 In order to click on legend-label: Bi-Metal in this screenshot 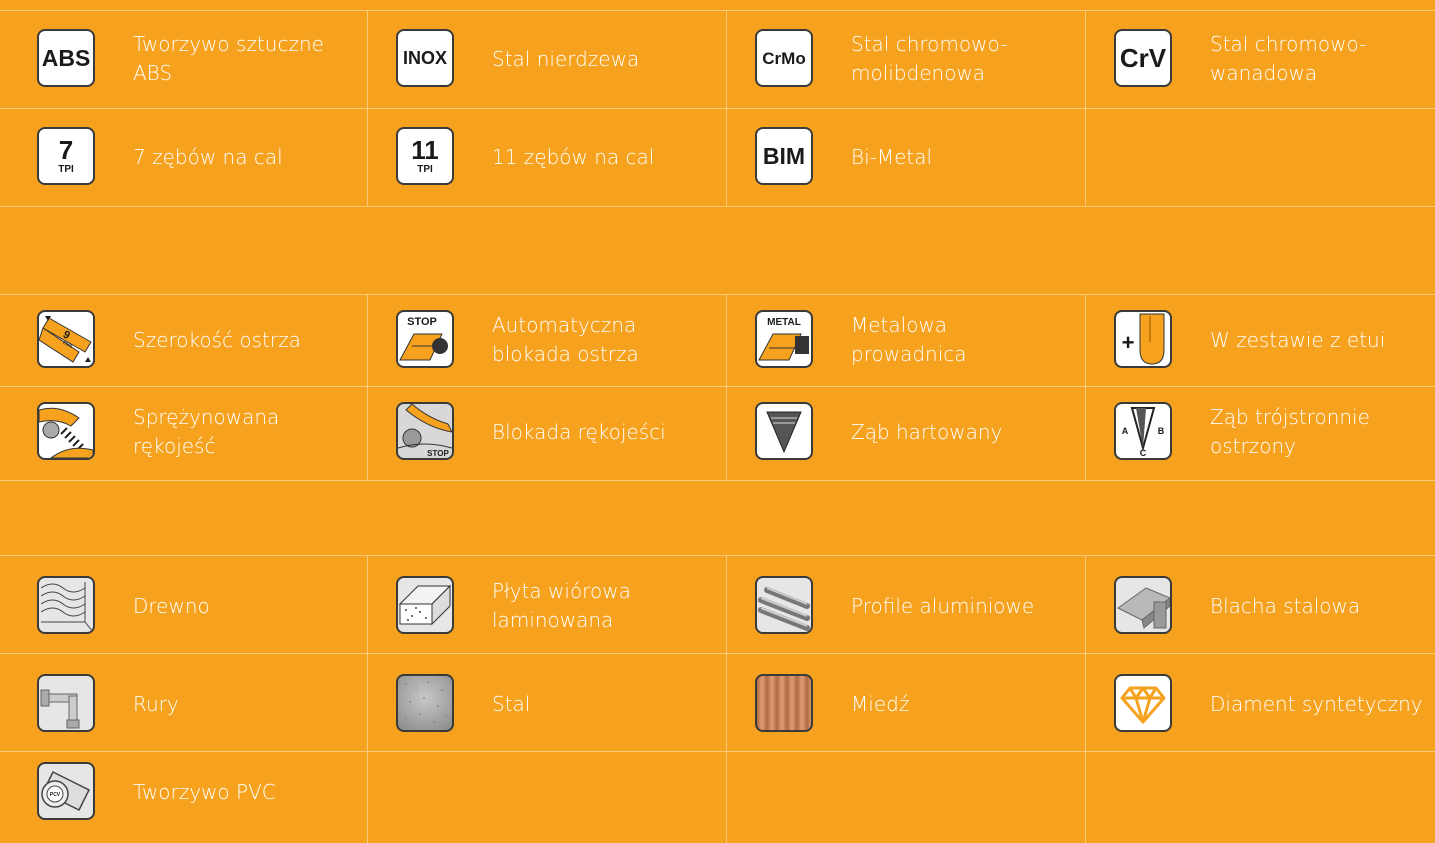, I will do `click(892, 156)`.